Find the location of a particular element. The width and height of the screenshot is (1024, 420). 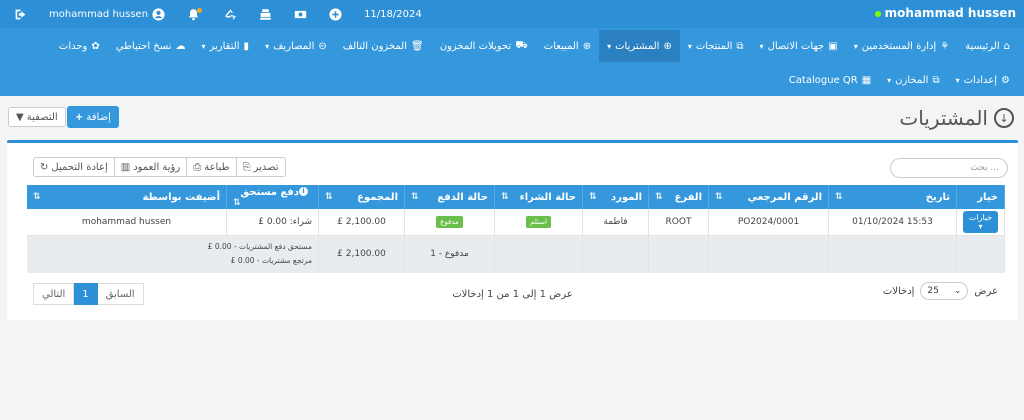

actions-dropdown-button: خيارات ▾ is located at coordinates (980, 221).